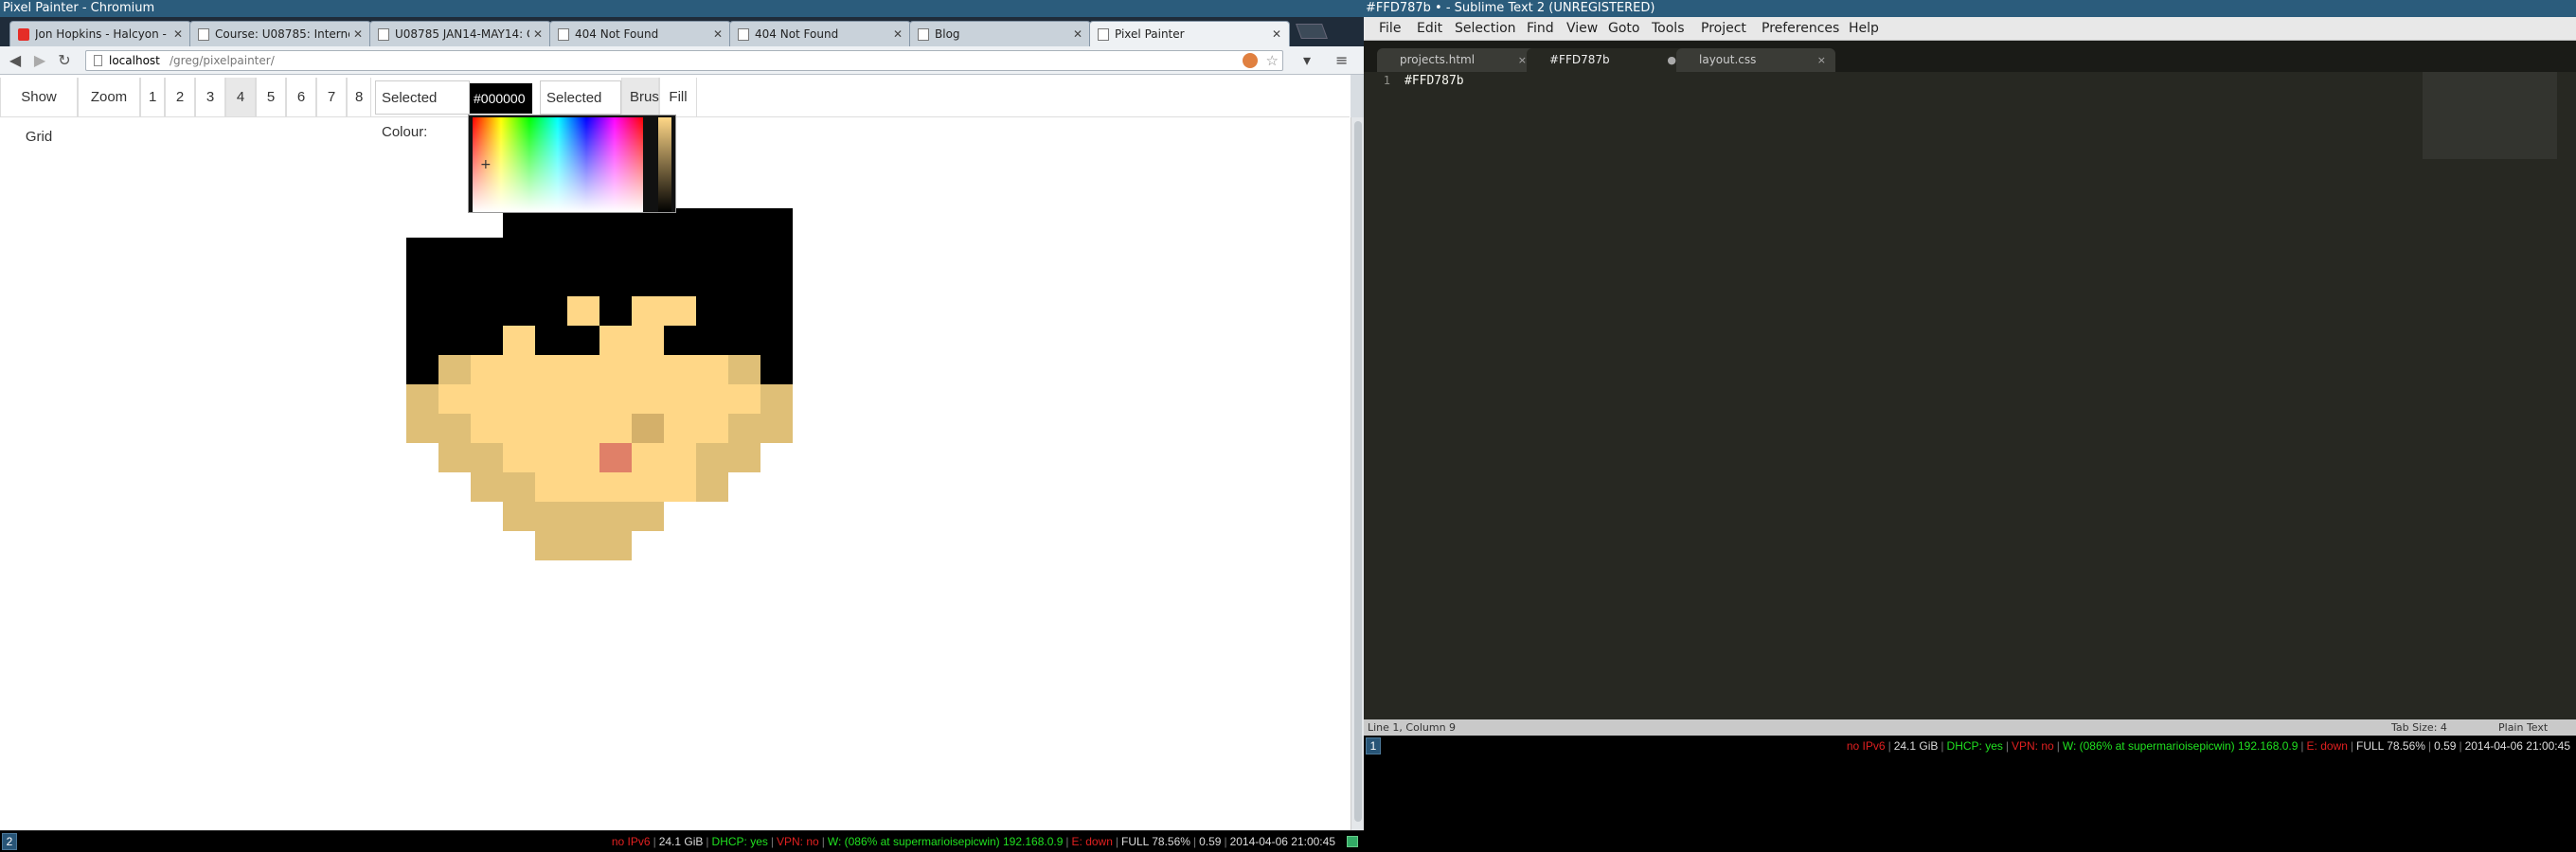 The image size is (2576, 852). What do you see at coordinates (664, 164) in the screenshot?
I see `hue-slider` at bounding box center [664, 164].